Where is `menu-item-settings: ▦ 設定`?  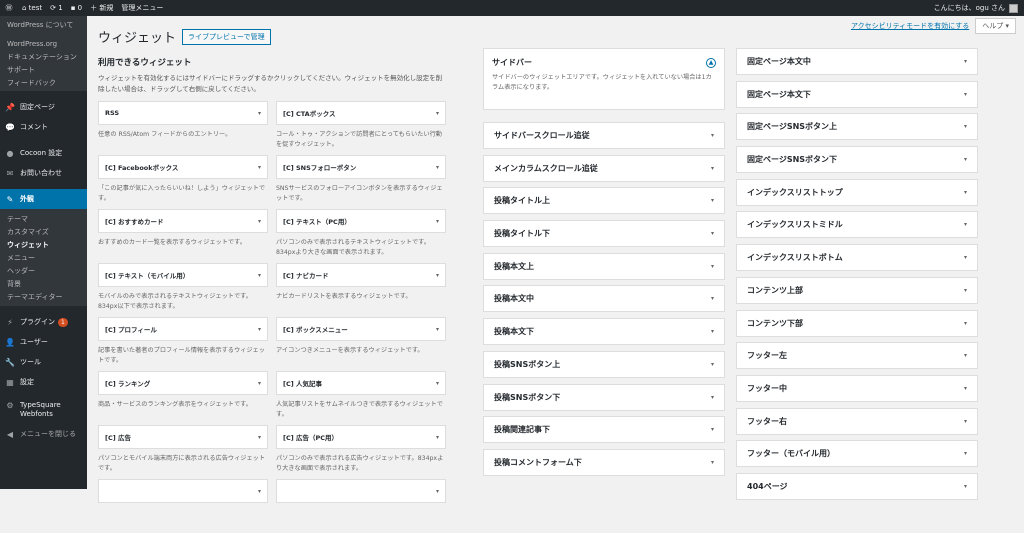
menu-item-settings: ▦ 設定 is located at coordinates (43, 382).